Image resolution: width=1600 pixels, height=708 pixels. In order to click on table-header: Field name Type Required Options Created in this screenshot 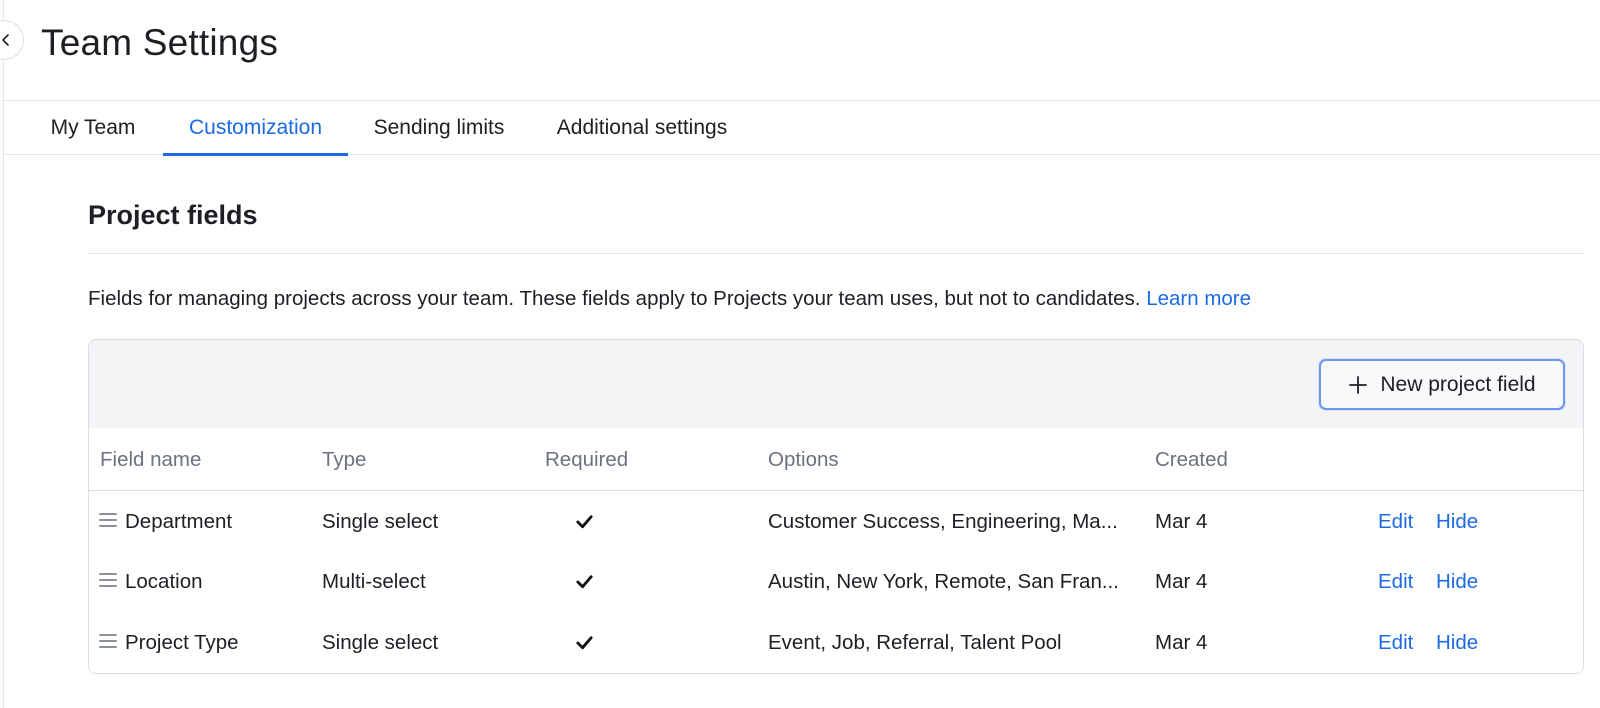, I will do `click(836, 459)`.